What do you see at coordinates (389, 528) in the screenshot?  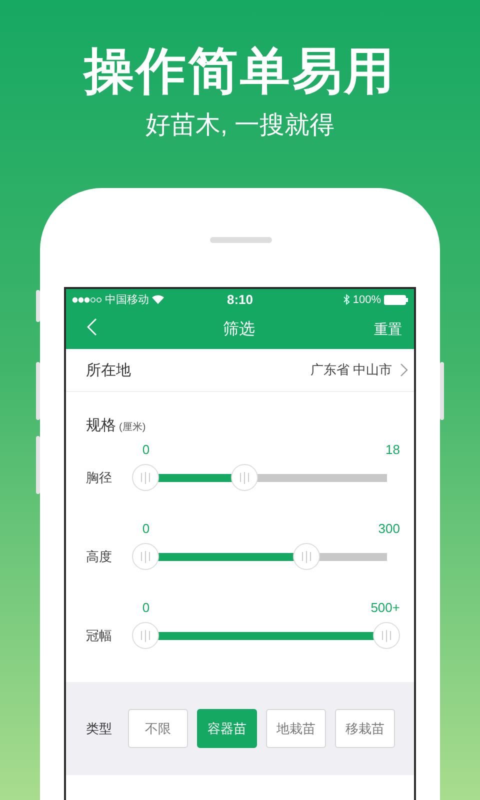 I see `max-value: 300` at bounding box center [389, 528].